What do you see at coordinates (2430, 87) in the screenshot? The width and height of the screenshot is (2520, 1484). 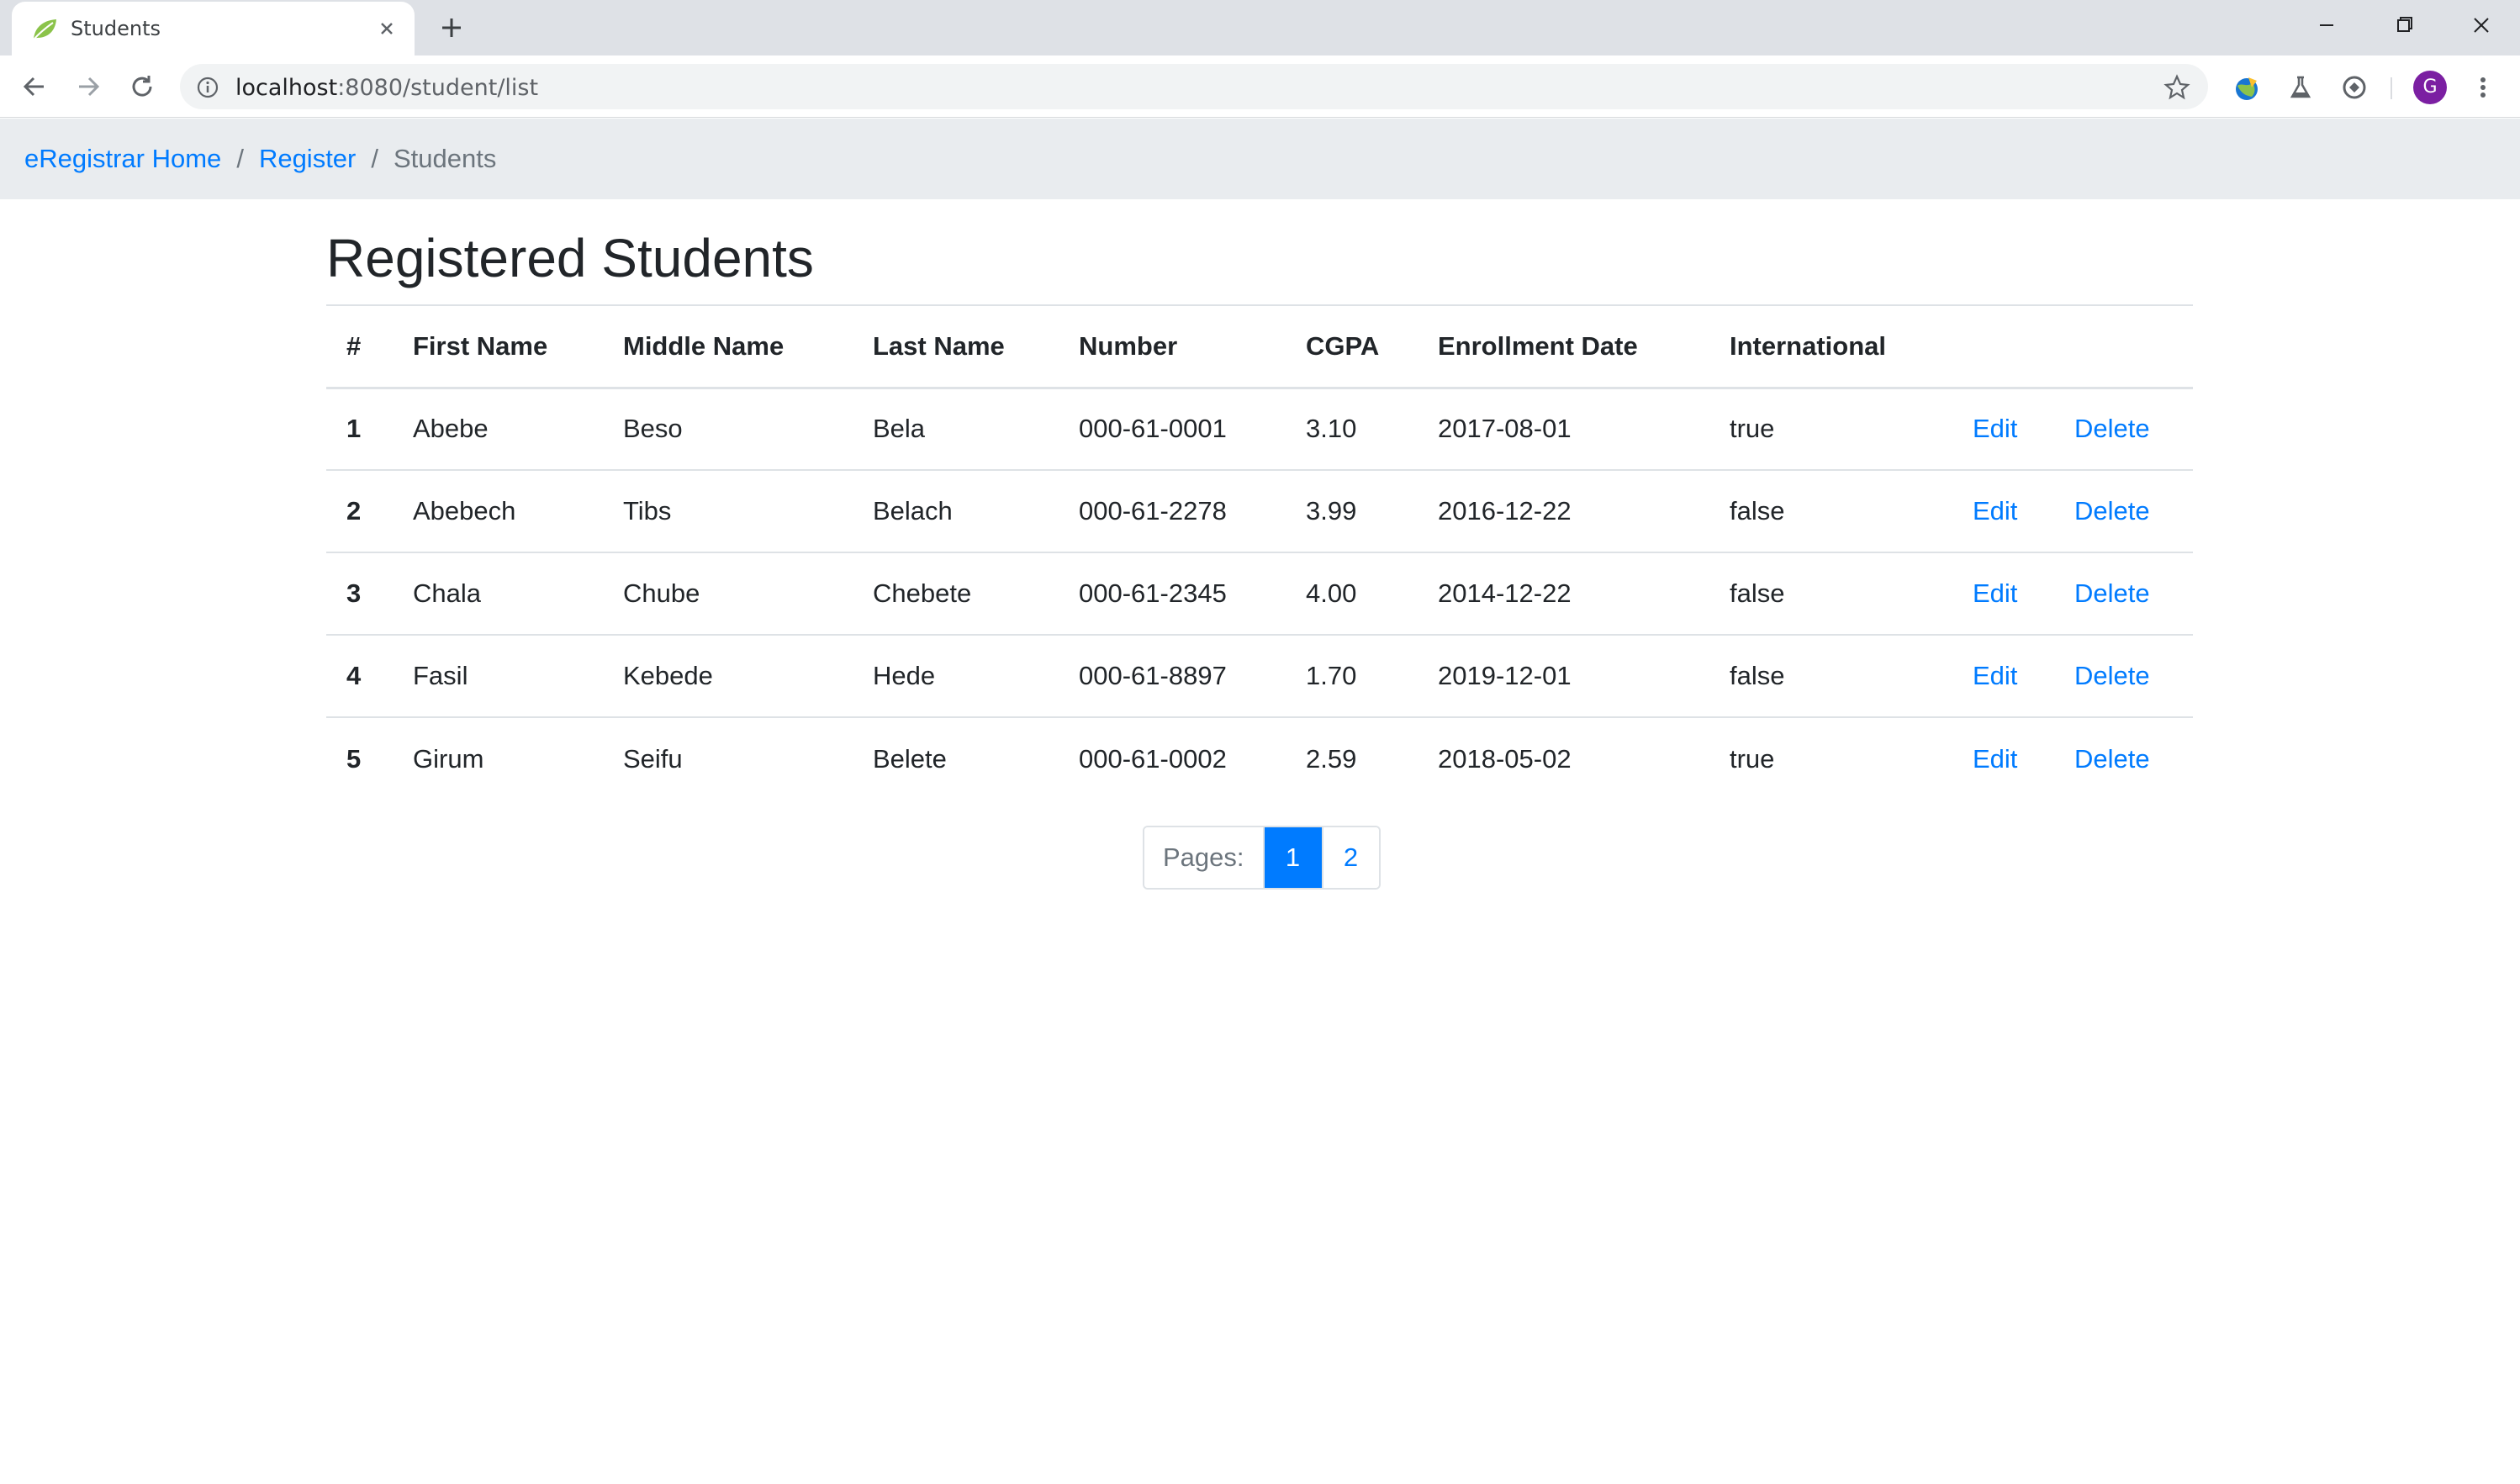 I see `profile-avatar: G` at bounding box center [2430, 87].